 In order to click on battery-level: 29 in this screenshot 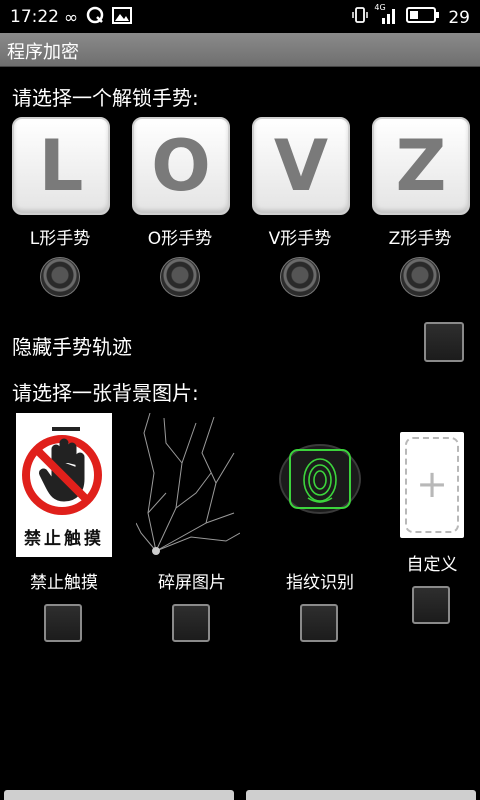, I will do `click(459, 17)`.